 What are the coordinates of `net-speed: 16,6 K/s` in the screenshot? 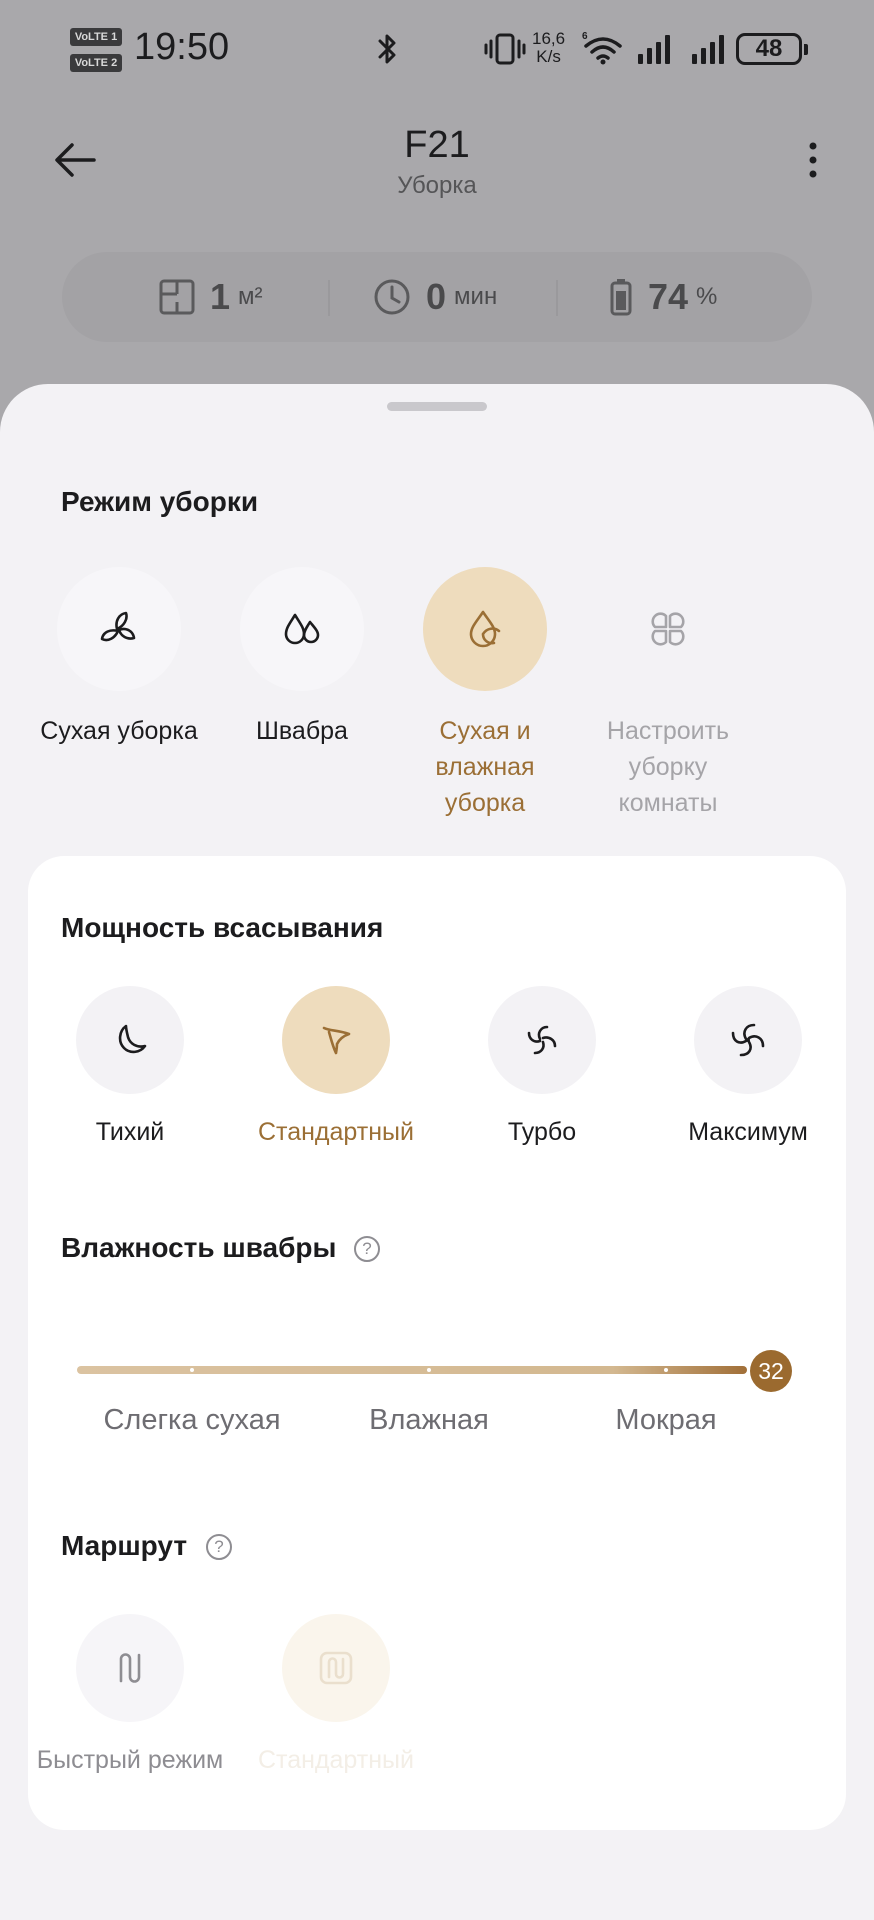 It's located at (548, 48).